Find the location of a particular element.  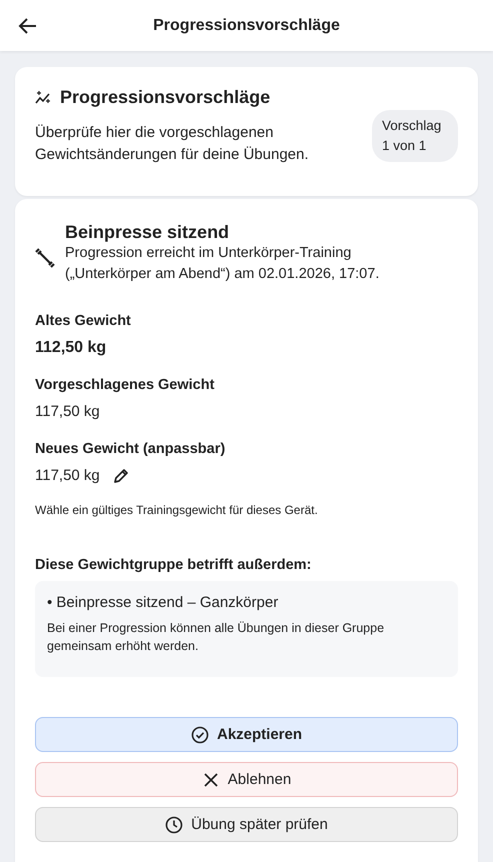

reject-button: Ablehnen is located at coordinates (246, 779).